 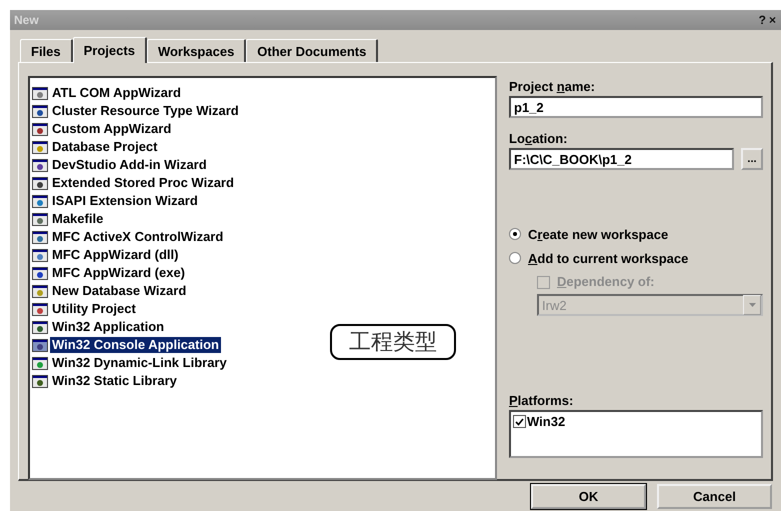 I want to click on cancel-button: Cancel, so click(x=714, y=496).